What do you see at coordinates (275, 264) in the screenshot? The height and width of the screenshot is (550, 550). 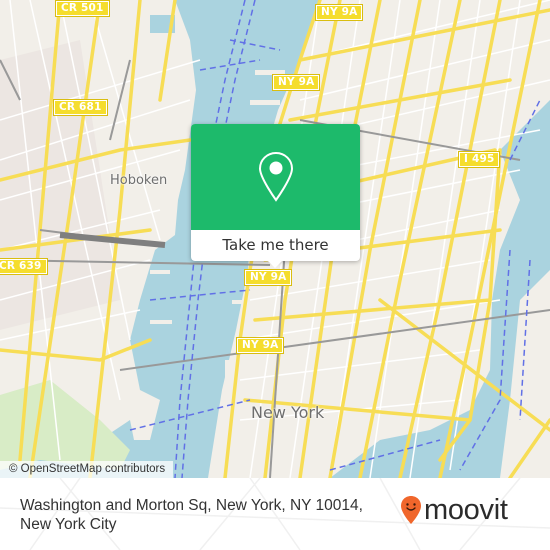 I see `popup-pointer` at bounding box center [275, 264].